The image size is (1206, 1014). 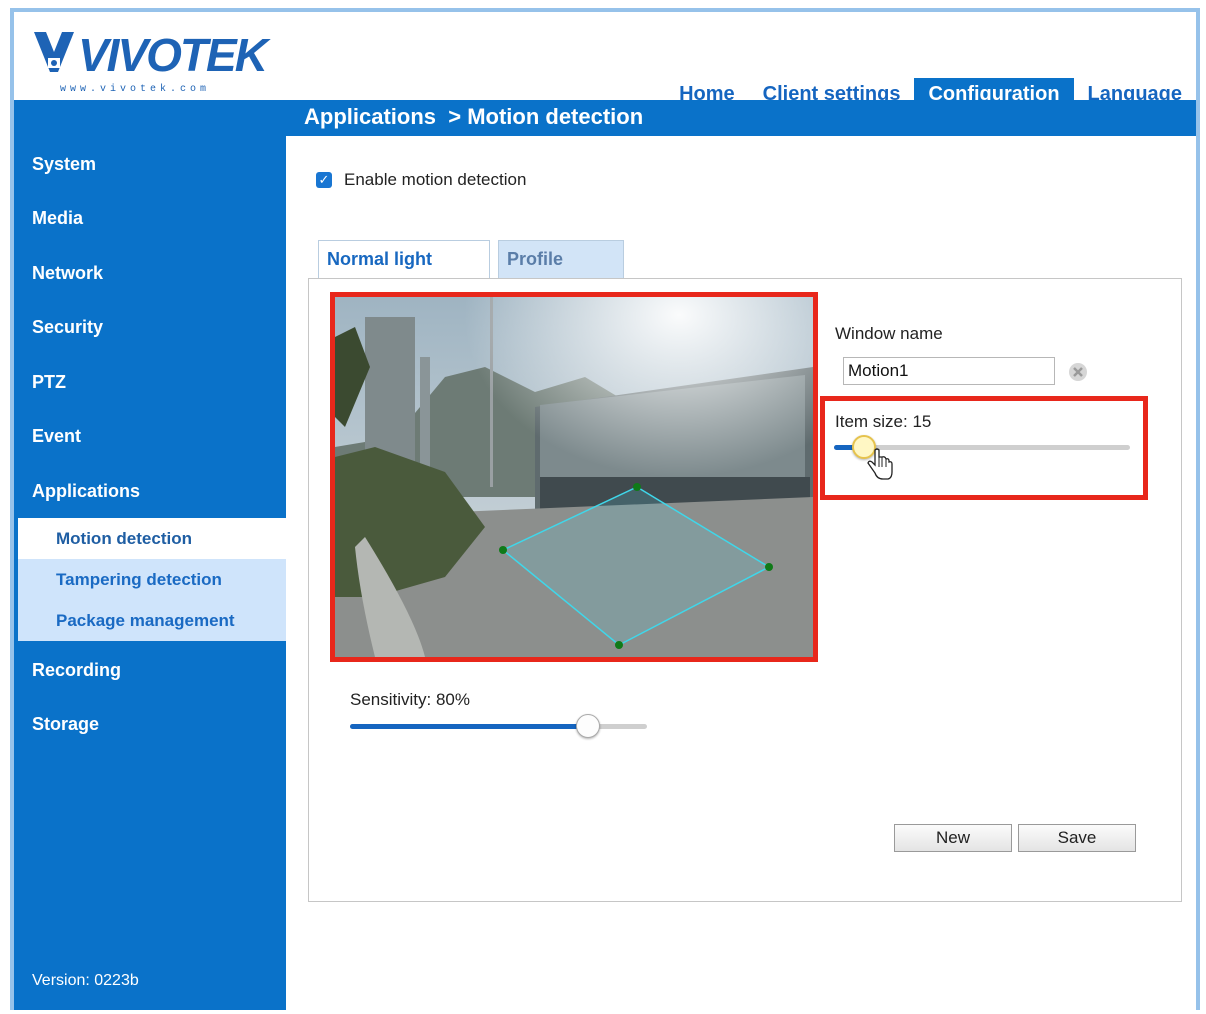 What do you see at coordinates (561, 272) in the screenshot?
I see `tab-profile-mode: Profile mode` at bounding box center [561, 272].